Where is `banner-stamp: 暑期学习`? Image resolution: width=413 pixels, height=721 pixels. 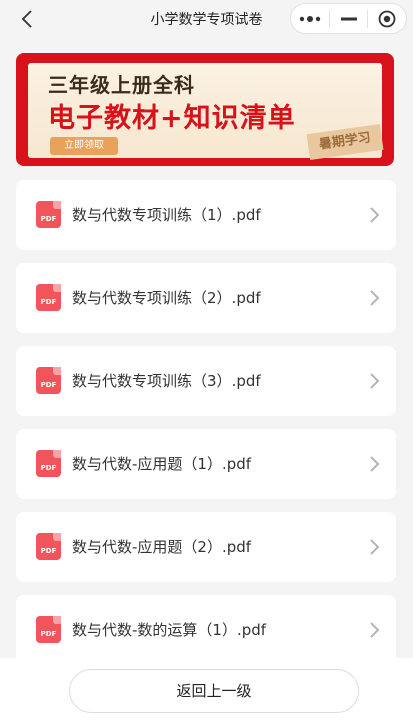 banner-stamp: 暑期学习 is located at coordinates (345, 142).